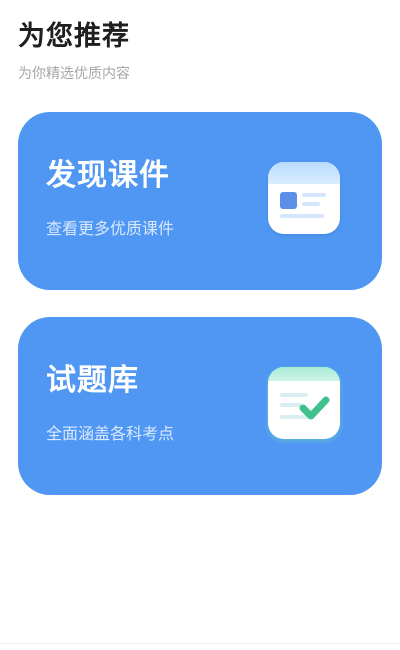 The width and height of the screenshot is (400, 650). What do you see at coordinates (304, 198) in the screenshot?
I see `courseware-icon` at bounding box center [304, 198].